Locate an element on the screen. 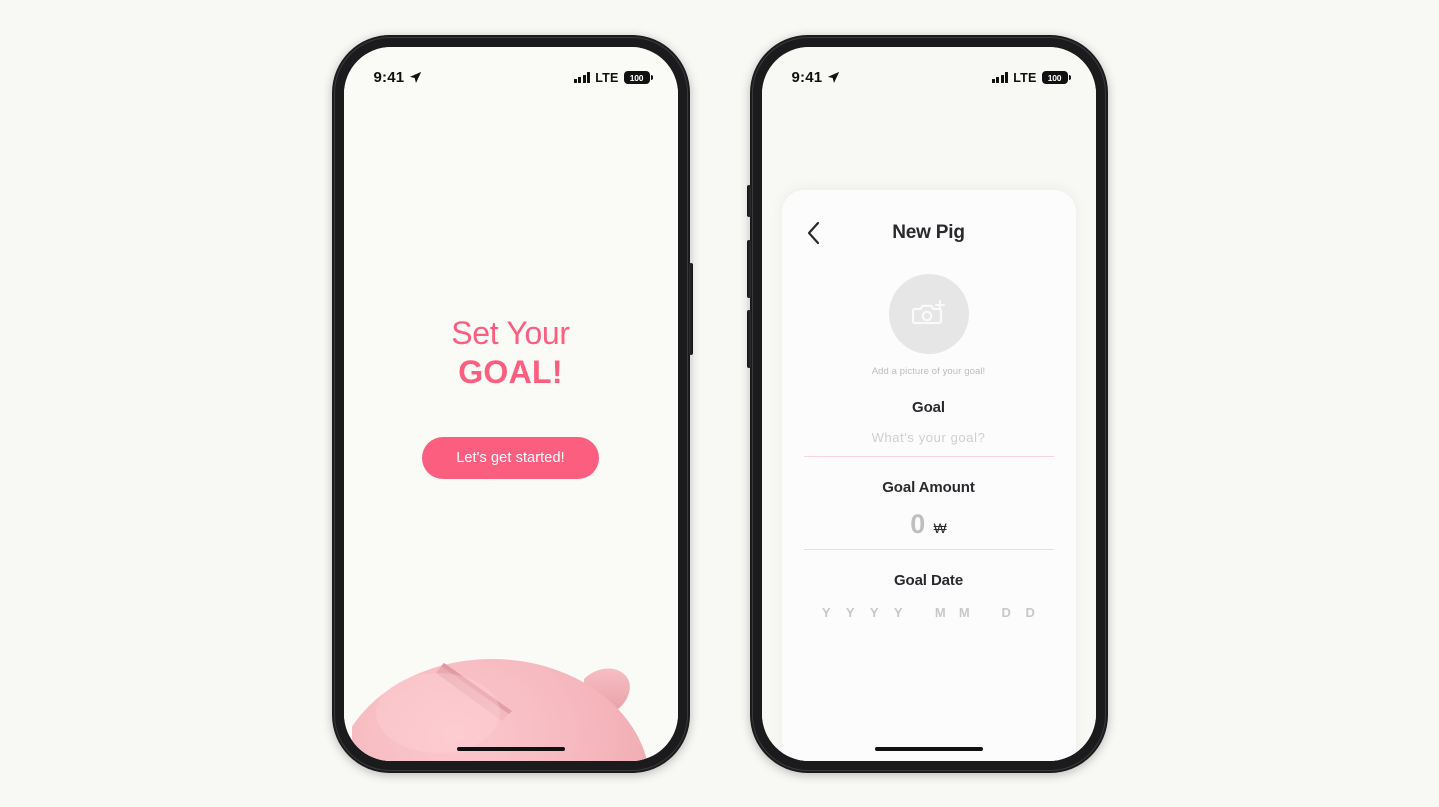 This screenshot has height=807, width=1439. goal-photo-section: Add a picture of your goal! is located at coordinates (929, 325).